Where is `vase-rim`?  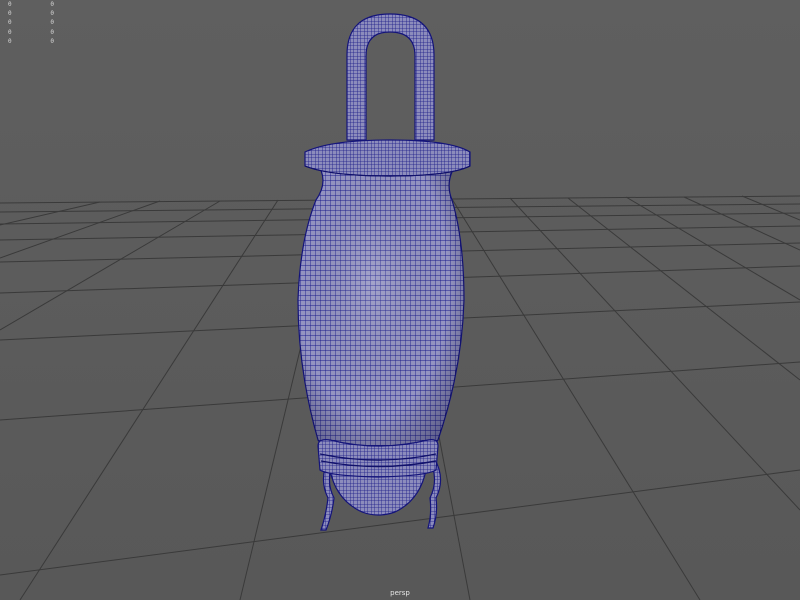
vase-rim is located at coordinates (387, 158).